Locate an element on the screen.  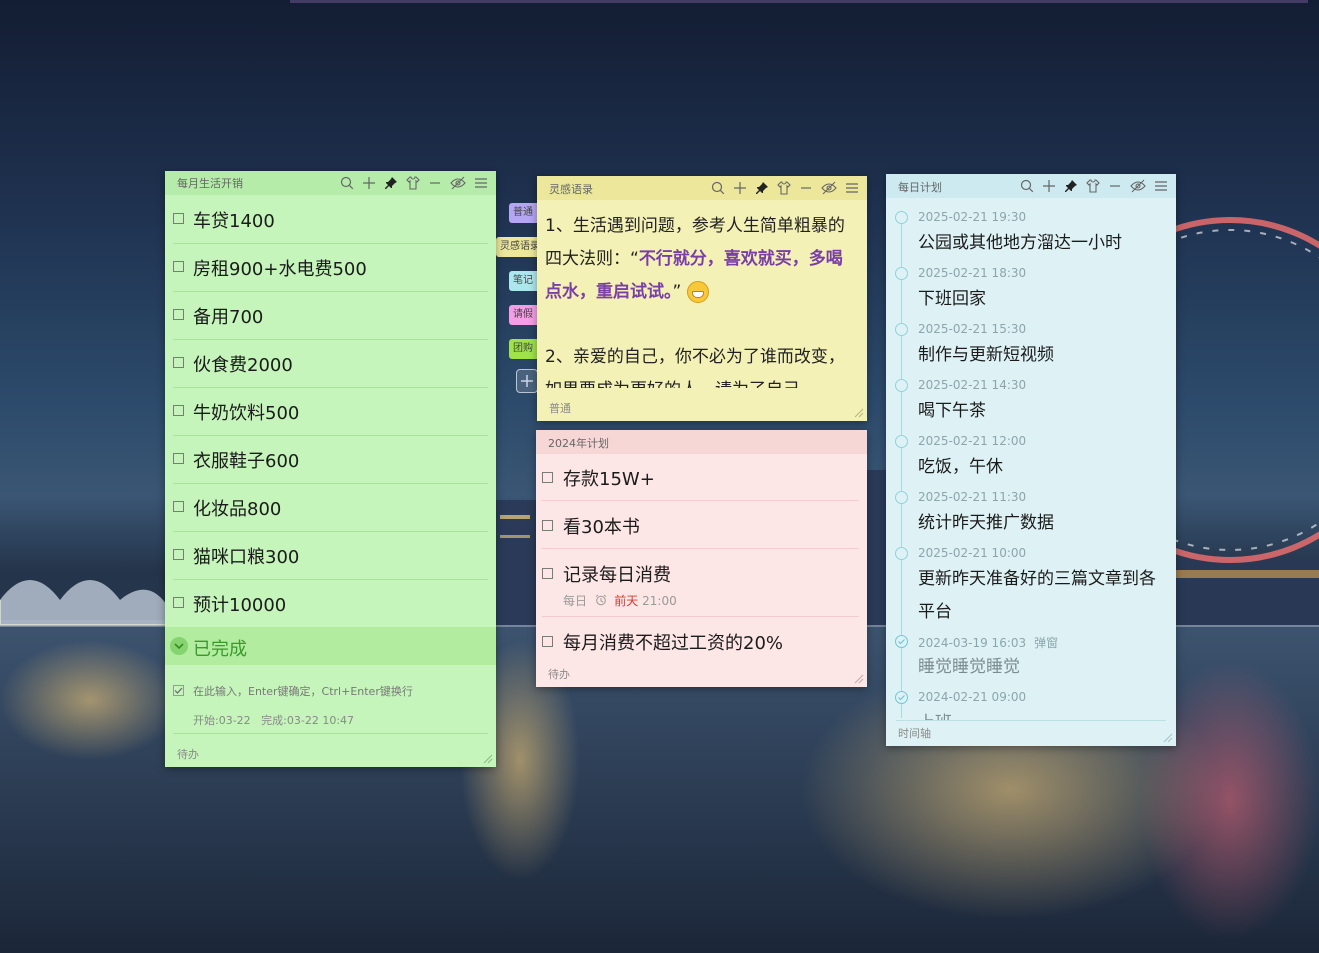
reminder-day: 前天 is located at coordinates (626, 601).